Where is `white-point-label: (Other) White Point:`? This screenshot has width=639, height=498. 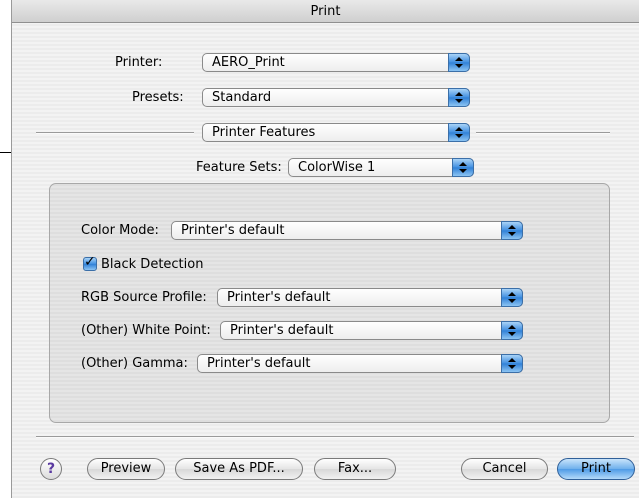 white-point-label: (Other) White Point: is located at coordinates (146, 330).